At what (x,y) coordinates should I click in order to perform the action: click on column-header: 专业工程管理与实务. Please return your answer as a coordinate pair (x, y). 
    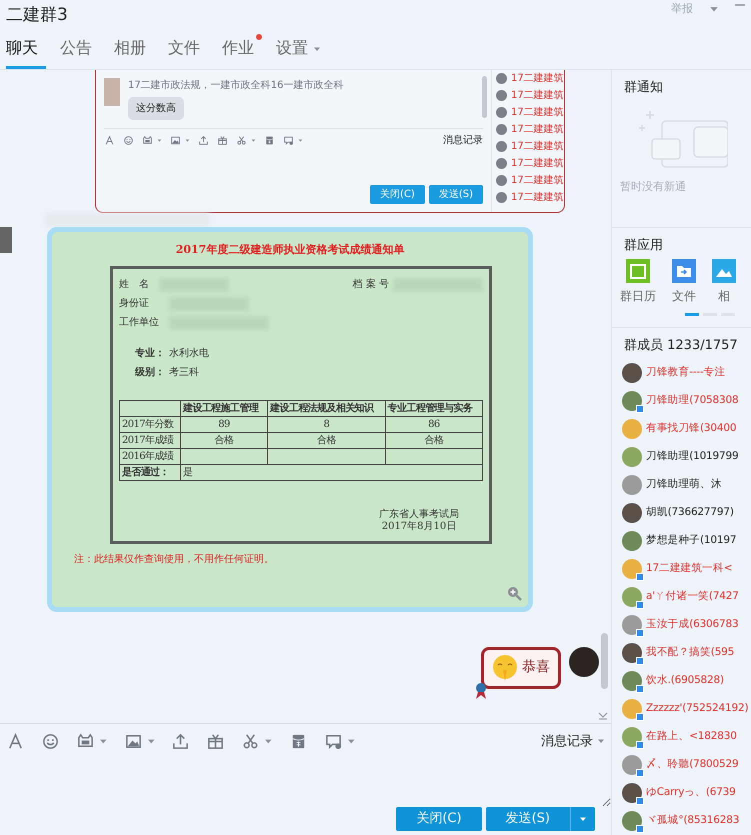
    Looking at the image, I should click on (433, 408).